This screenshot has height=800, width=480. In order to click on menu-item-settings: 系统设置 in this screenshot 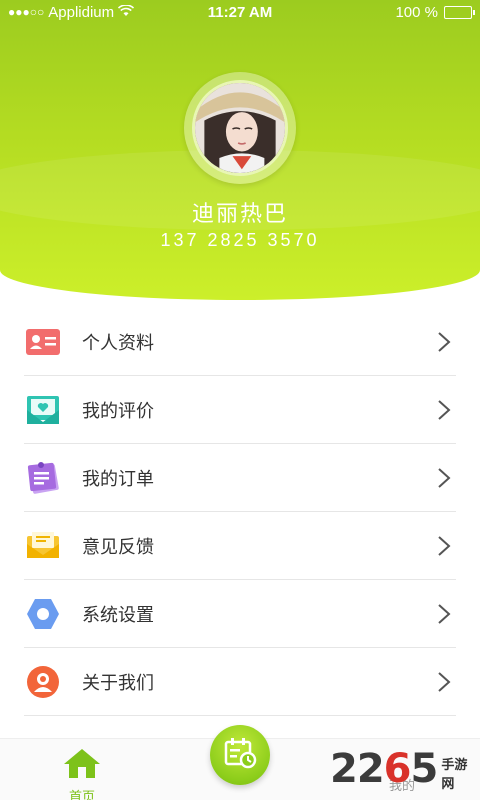, I will do `click(240, 614)`.